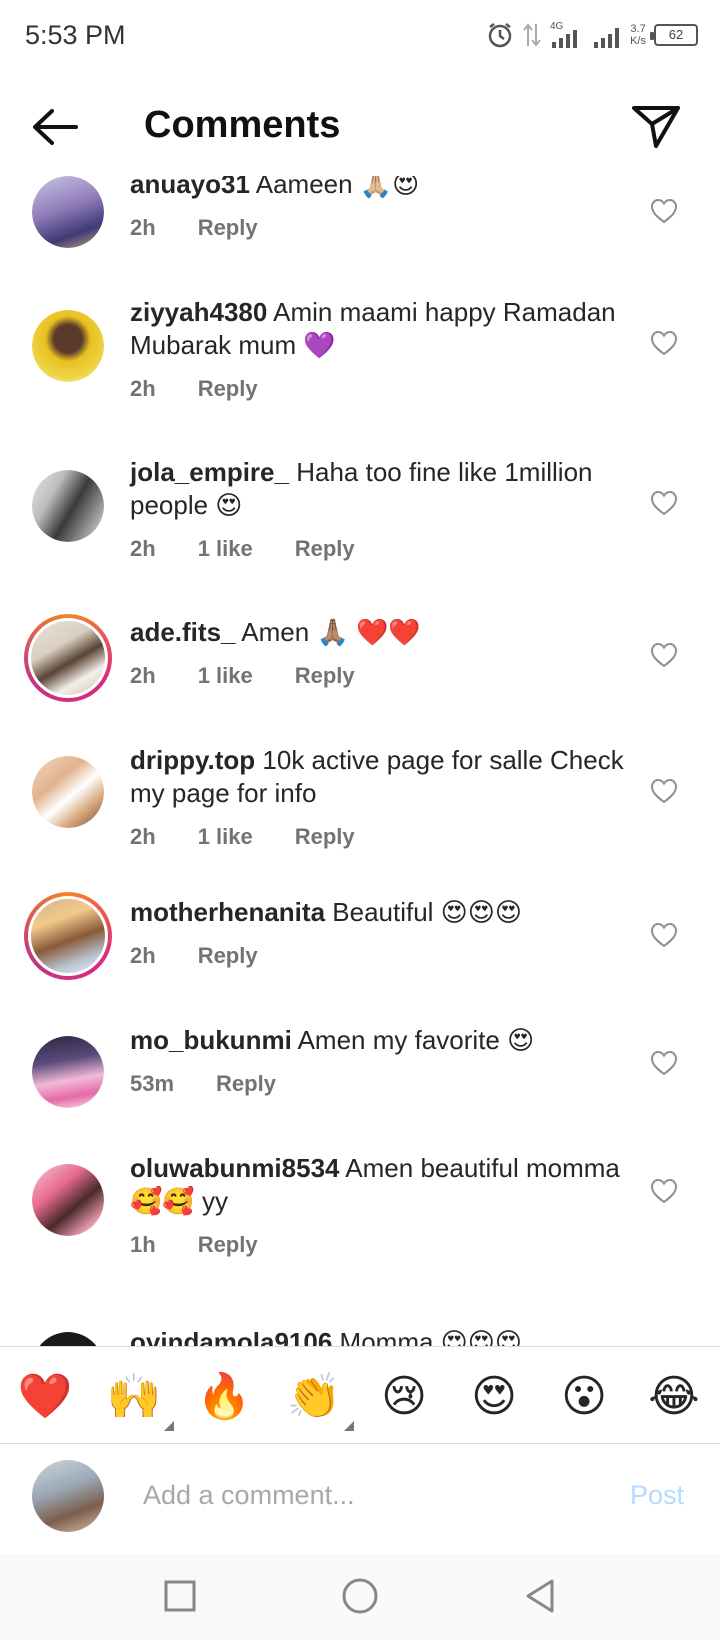 Image resolution: width=720 pixels, height=1640 pixels. Describe the element at coordinates (567, 35) in the screenshot. I see `signal-4g-icon: 4G` at that location.